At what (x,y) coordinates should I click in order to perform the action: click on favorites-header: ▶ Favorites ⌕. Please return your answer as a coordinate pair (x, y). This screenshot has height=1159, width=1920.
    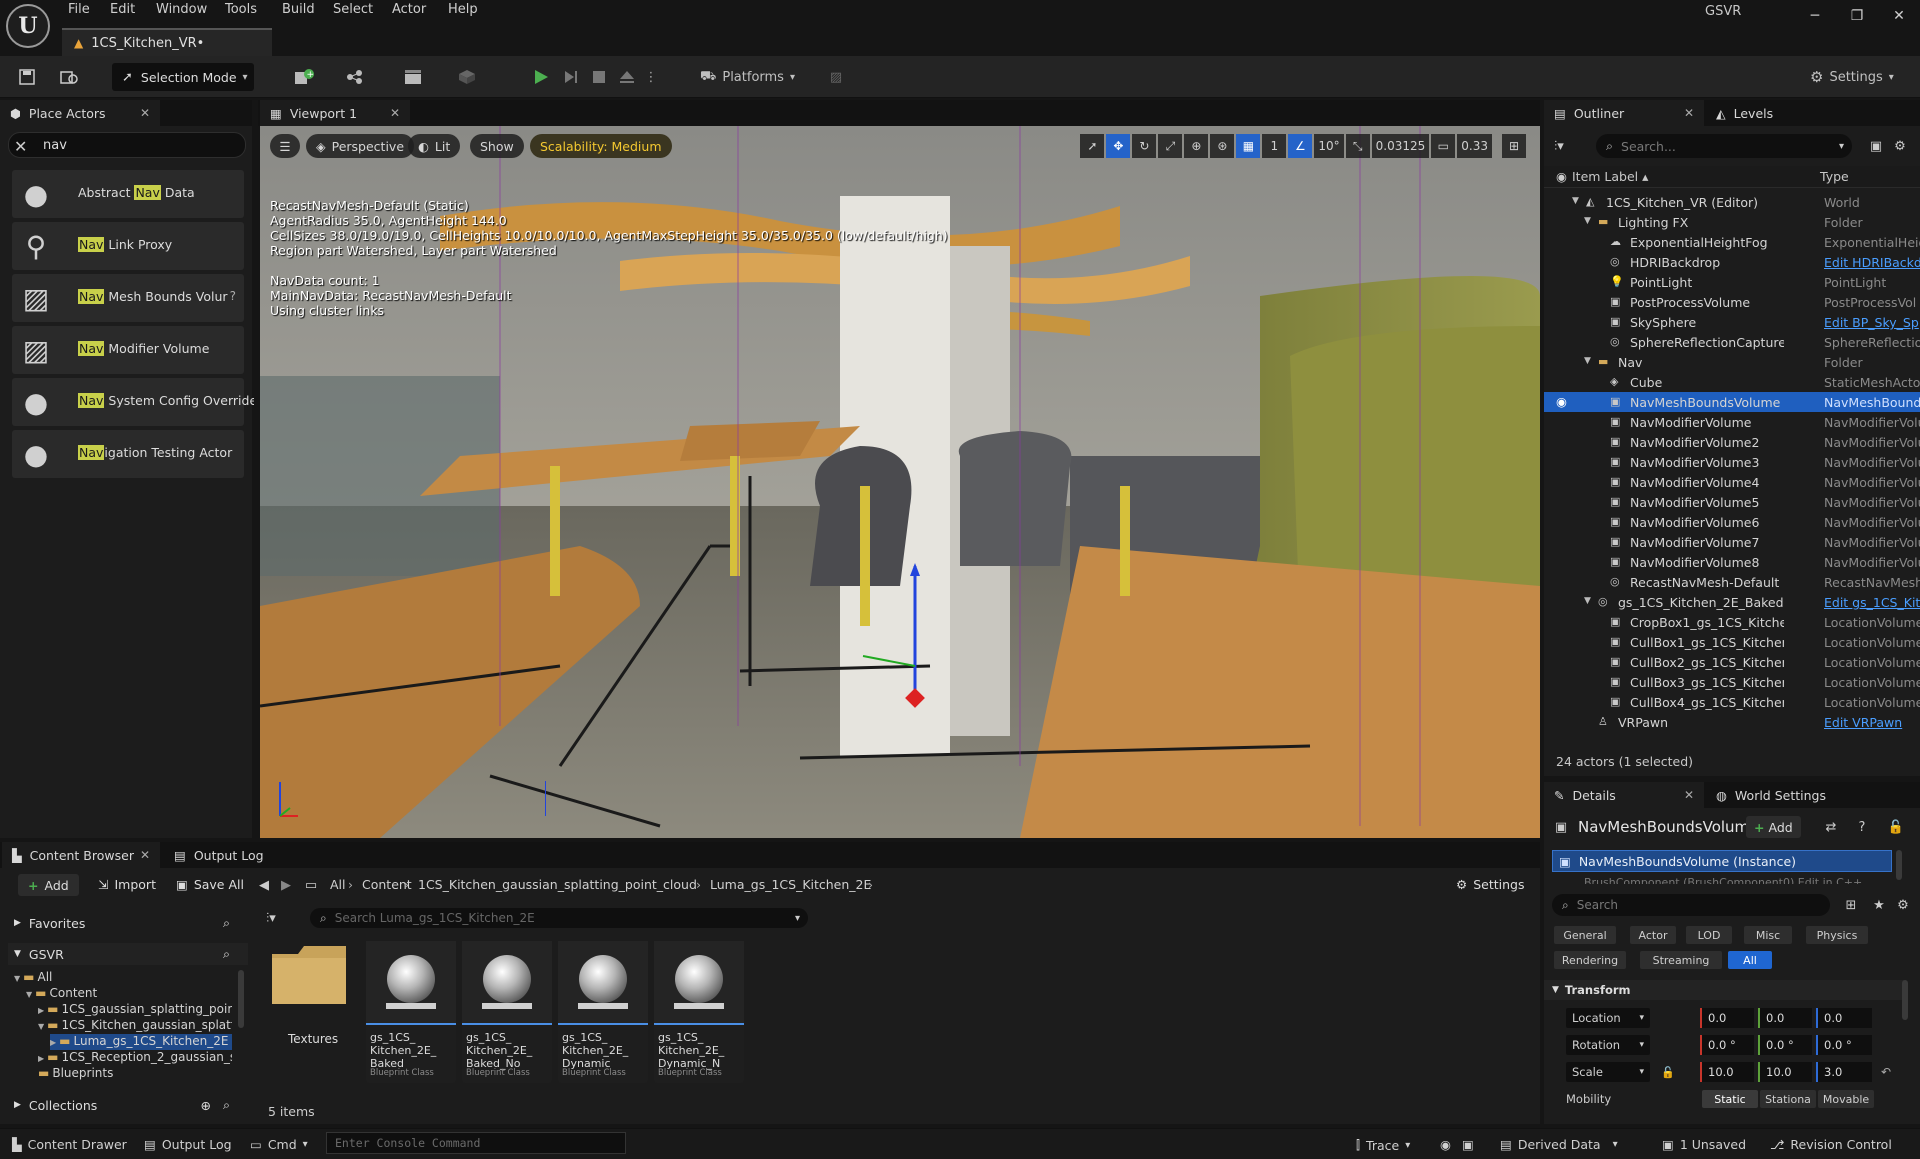
    Looking at the image, I should click on (128, 923).